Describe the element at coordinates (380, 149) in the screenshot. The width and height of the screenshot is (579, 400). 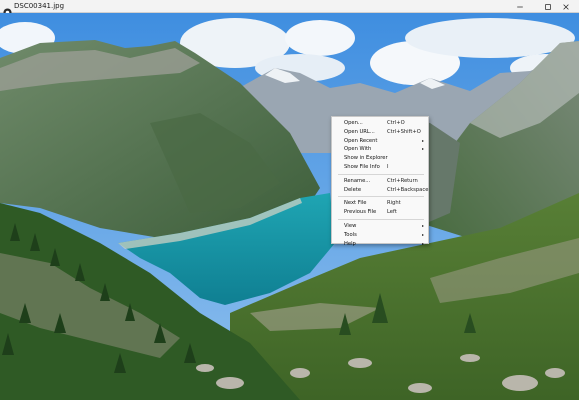
I see `menu-item-open-with: Open With ▸` at that location.